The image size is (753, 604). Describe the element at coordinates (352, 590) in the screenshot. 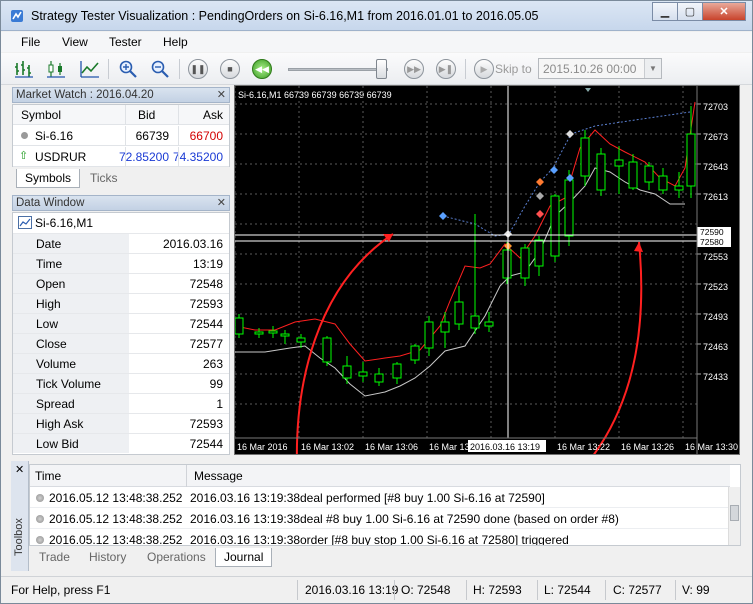

I see `status-datetime: 2016.03.16 13:19` at that location.